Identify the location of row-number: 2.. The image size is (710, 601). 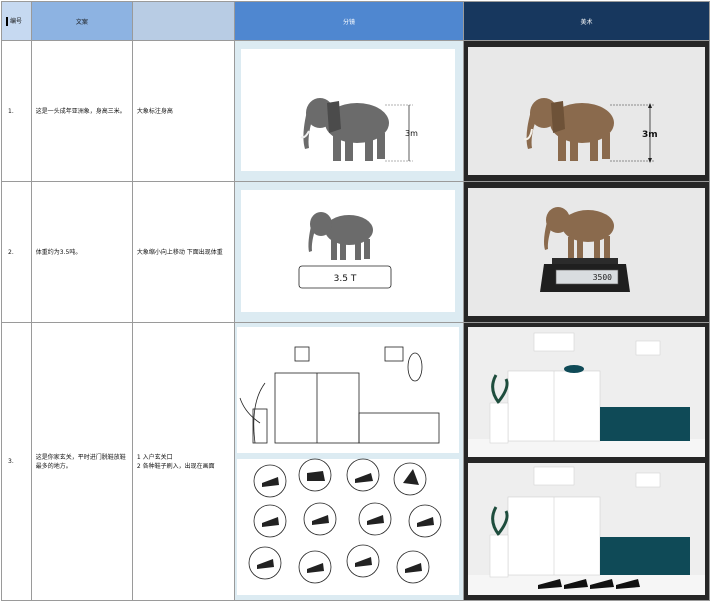
(16, 252).